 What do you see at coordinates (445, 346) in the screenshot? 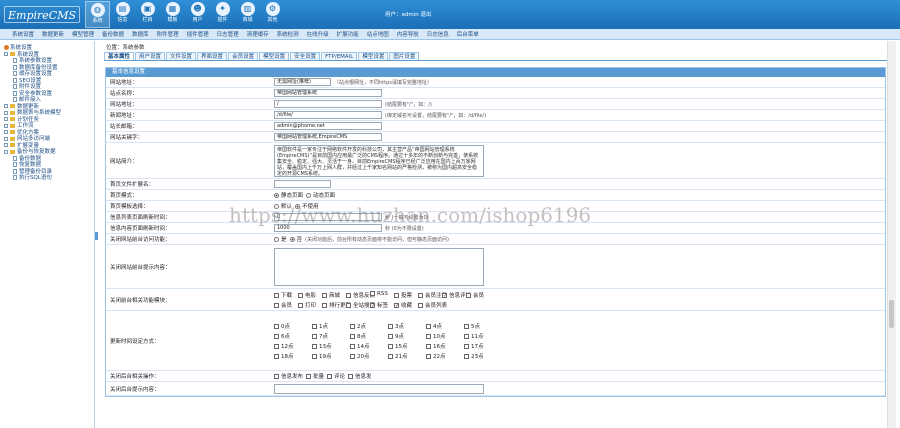
I see `checkbox-item: 16点` at bounding box center [445, 346].